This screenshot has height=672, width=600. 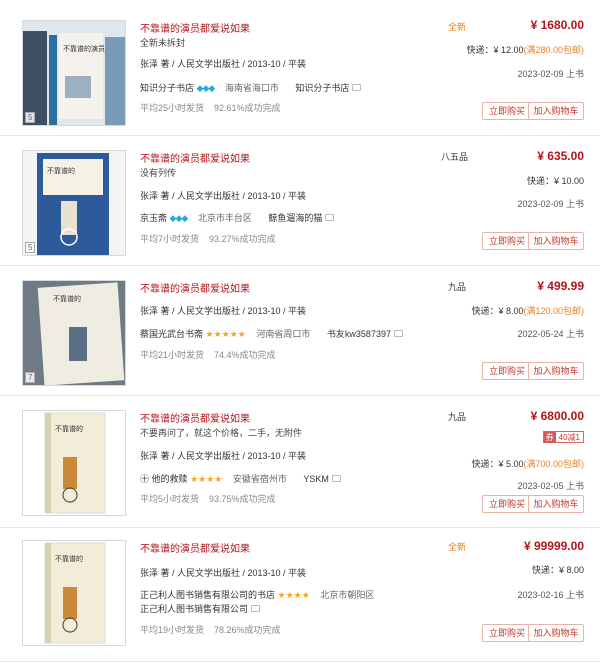 I want to click on seller-name-link: 鲸鱼遛海的猫, so click(x=295, y=218).